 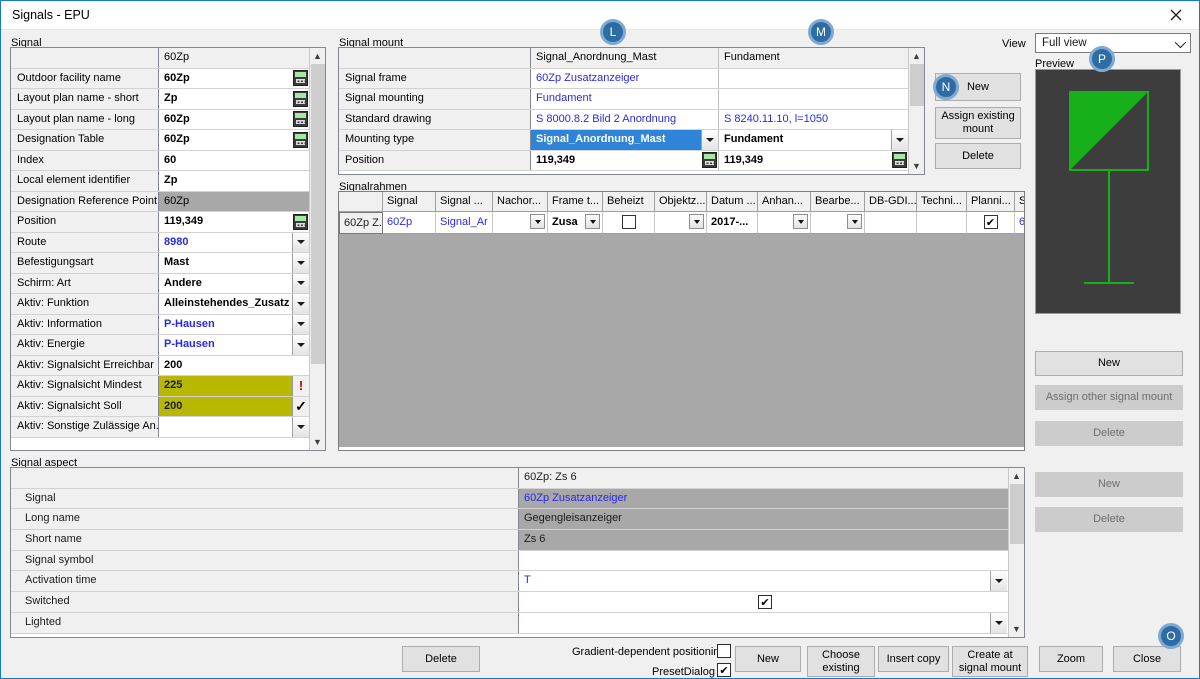 I want to click on presetdialog-checkbox: ✔, so click(x=724, y=670).